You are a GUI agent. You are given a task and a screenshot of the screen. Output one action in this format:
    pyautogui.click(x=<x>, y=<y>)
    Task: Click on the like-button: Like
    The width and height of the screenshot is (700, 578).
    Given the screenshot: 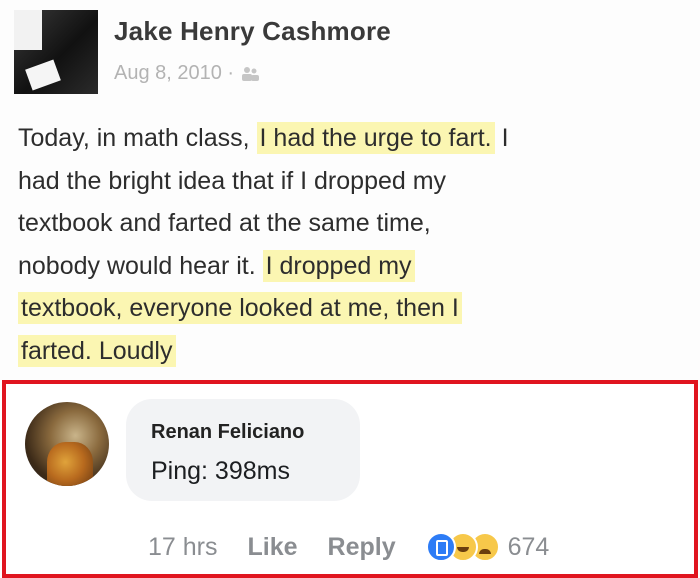 What is the action you would take?
    pyautogui.click(x=272, y=547)
    